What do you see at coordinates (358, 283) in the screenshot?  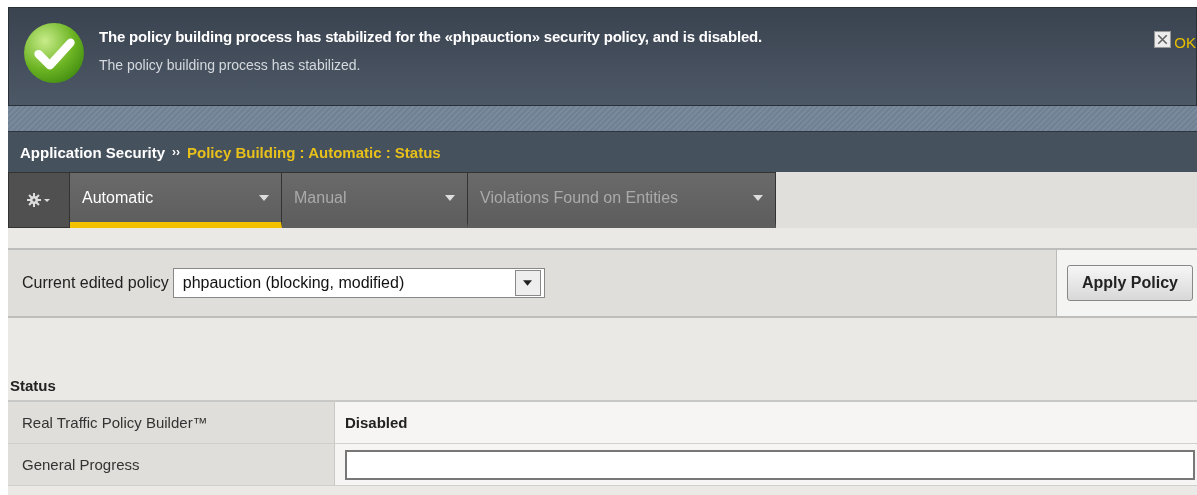 I see `policy-dropdown: phpauction (blocking, modified)` at bounding box center [358, 283].